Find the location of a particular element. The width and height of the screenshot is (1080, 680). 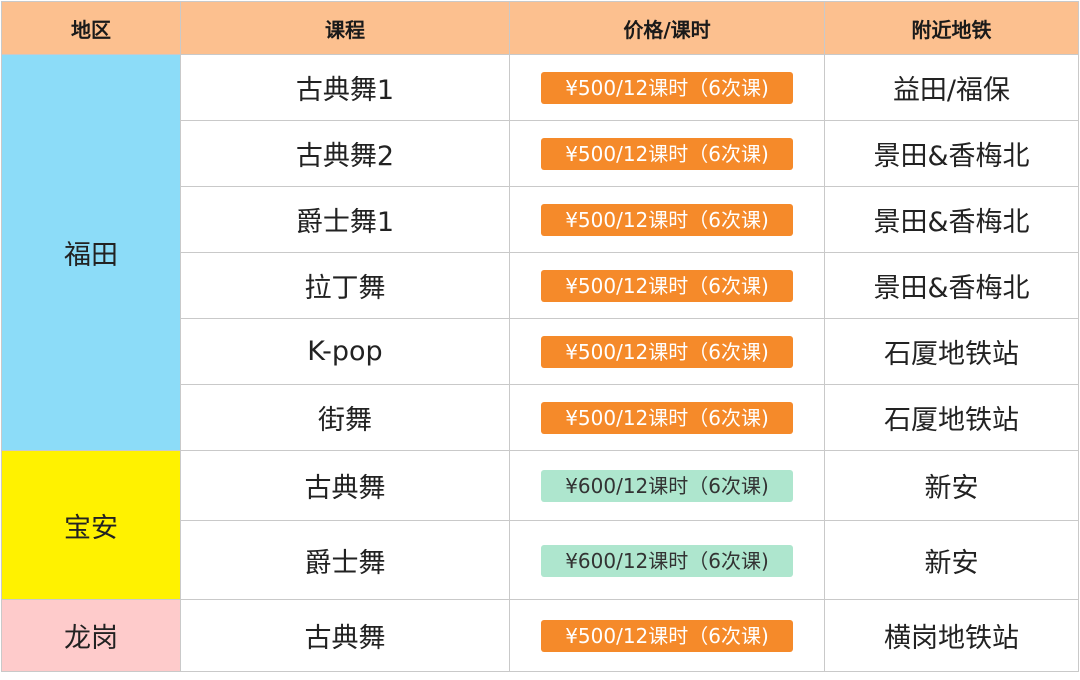

course-cell: 爵士舞 is located at coordinates (345, 560).